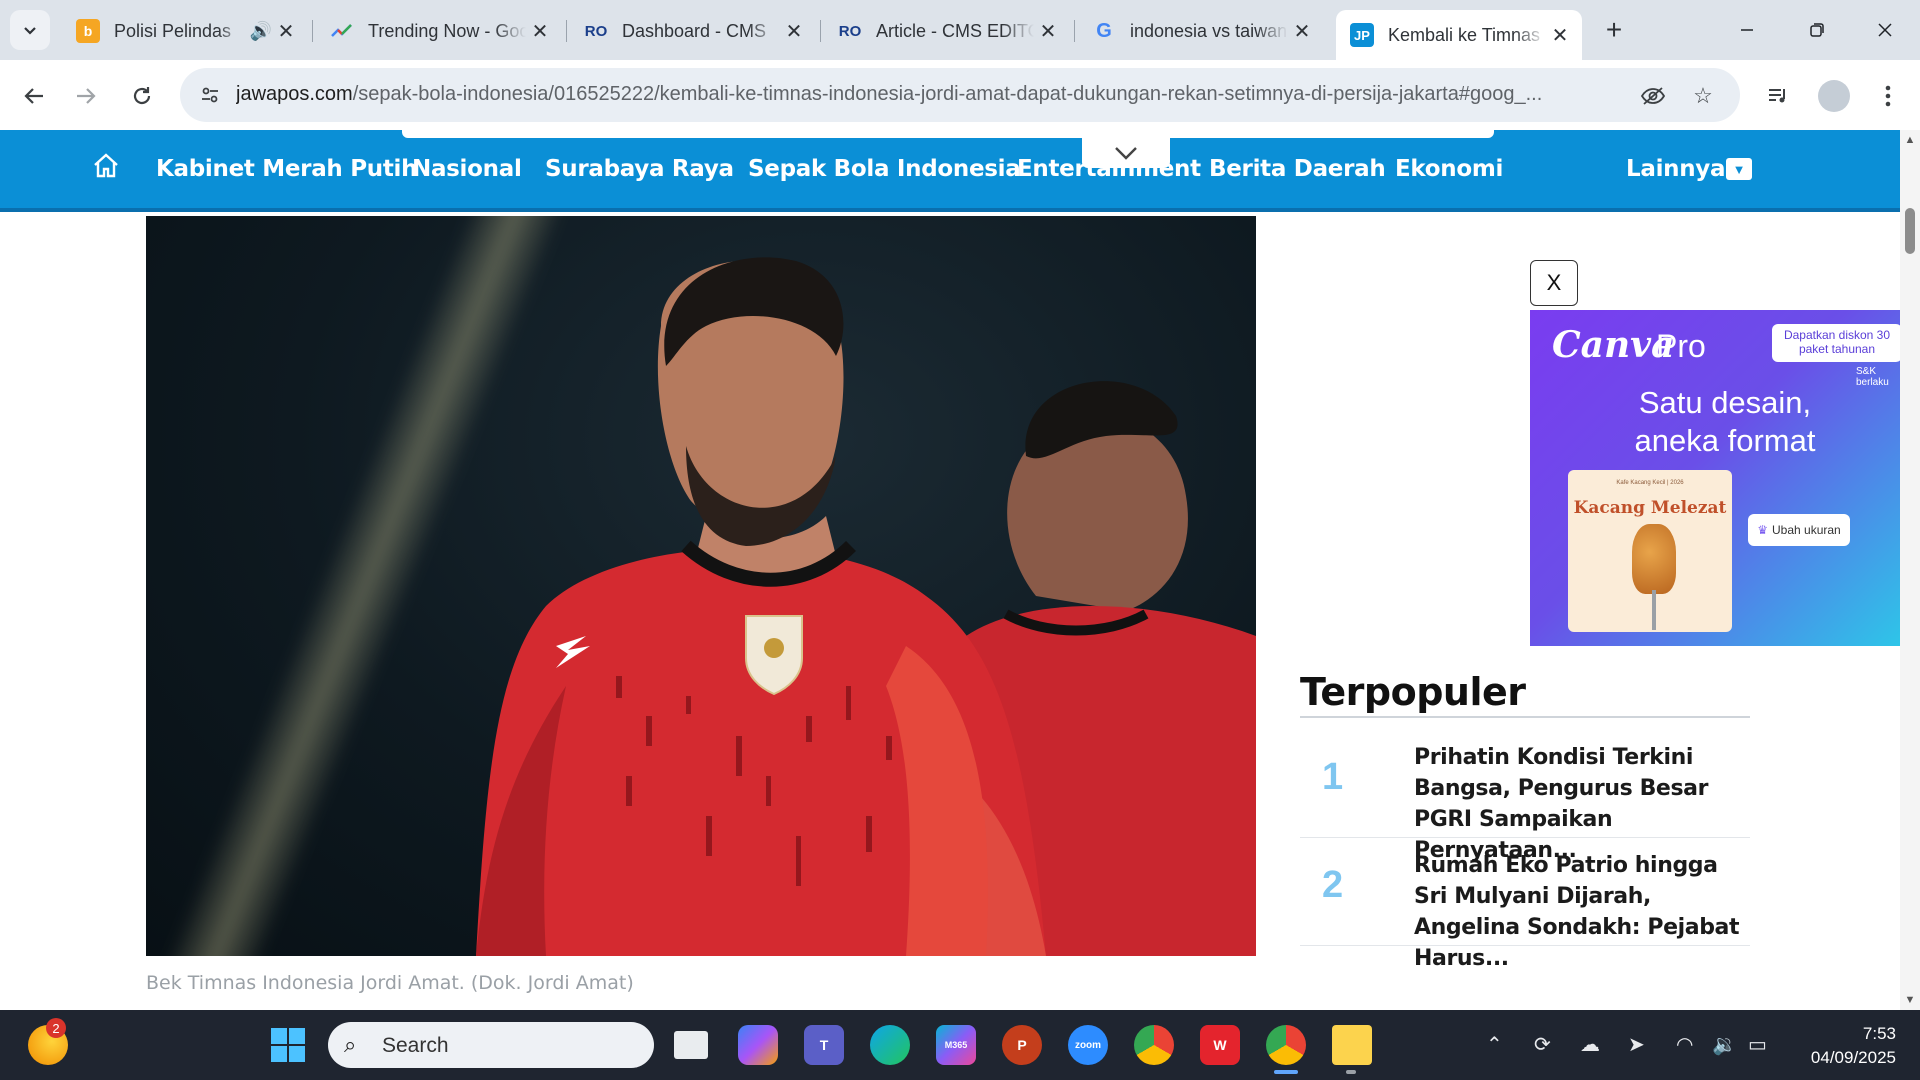 The image size is (1920, 1080). What do you see at coordinates (1703, 96) in the screenshot?
I see `bookmark-star-icon: ☆` at bounding box center [1703, 96].